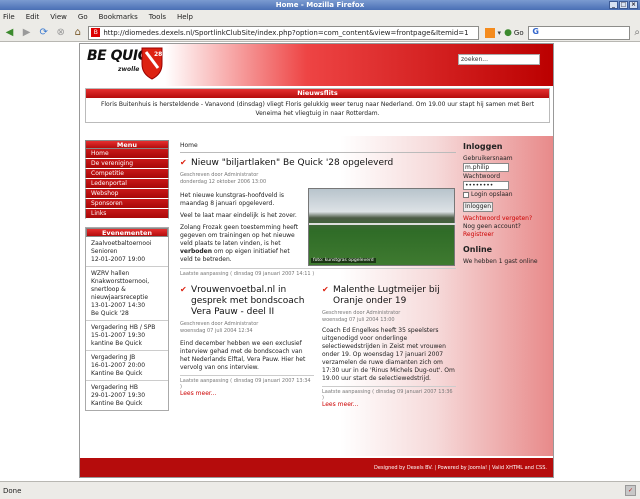 This screenshot has height=499, width=640. Describe the element at coordinates (518, 32) in the screenshot. I see `go-label: Go` at that location.